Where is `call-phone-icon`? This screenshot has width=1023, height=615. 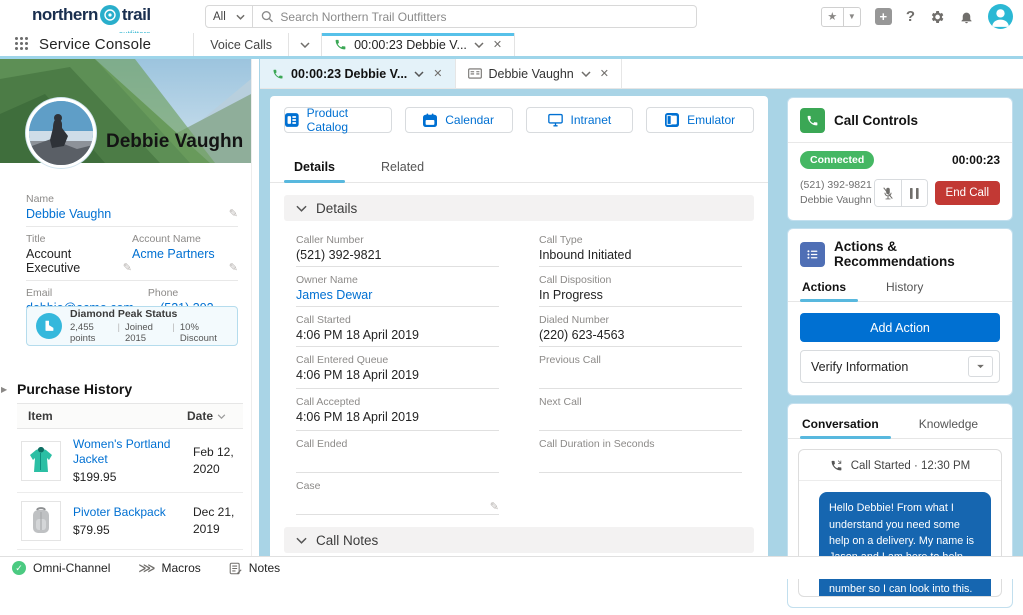 call-phone-icon is located at coordinates (812, 120).